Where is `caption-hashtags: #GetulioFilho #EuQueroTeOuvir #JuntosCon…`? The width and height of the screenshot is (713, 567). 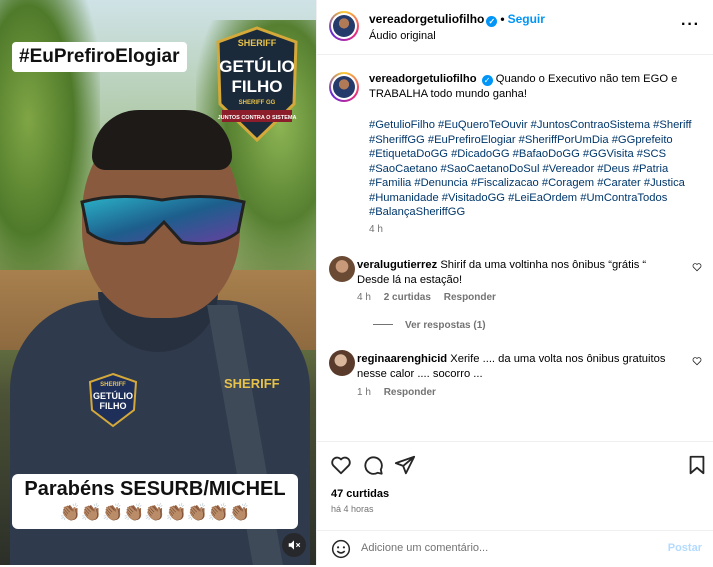 caption-hashtags: #GetulioFilho #EuQueroTeOuvir #JuntosCon… is located at coordinates (534, 169).